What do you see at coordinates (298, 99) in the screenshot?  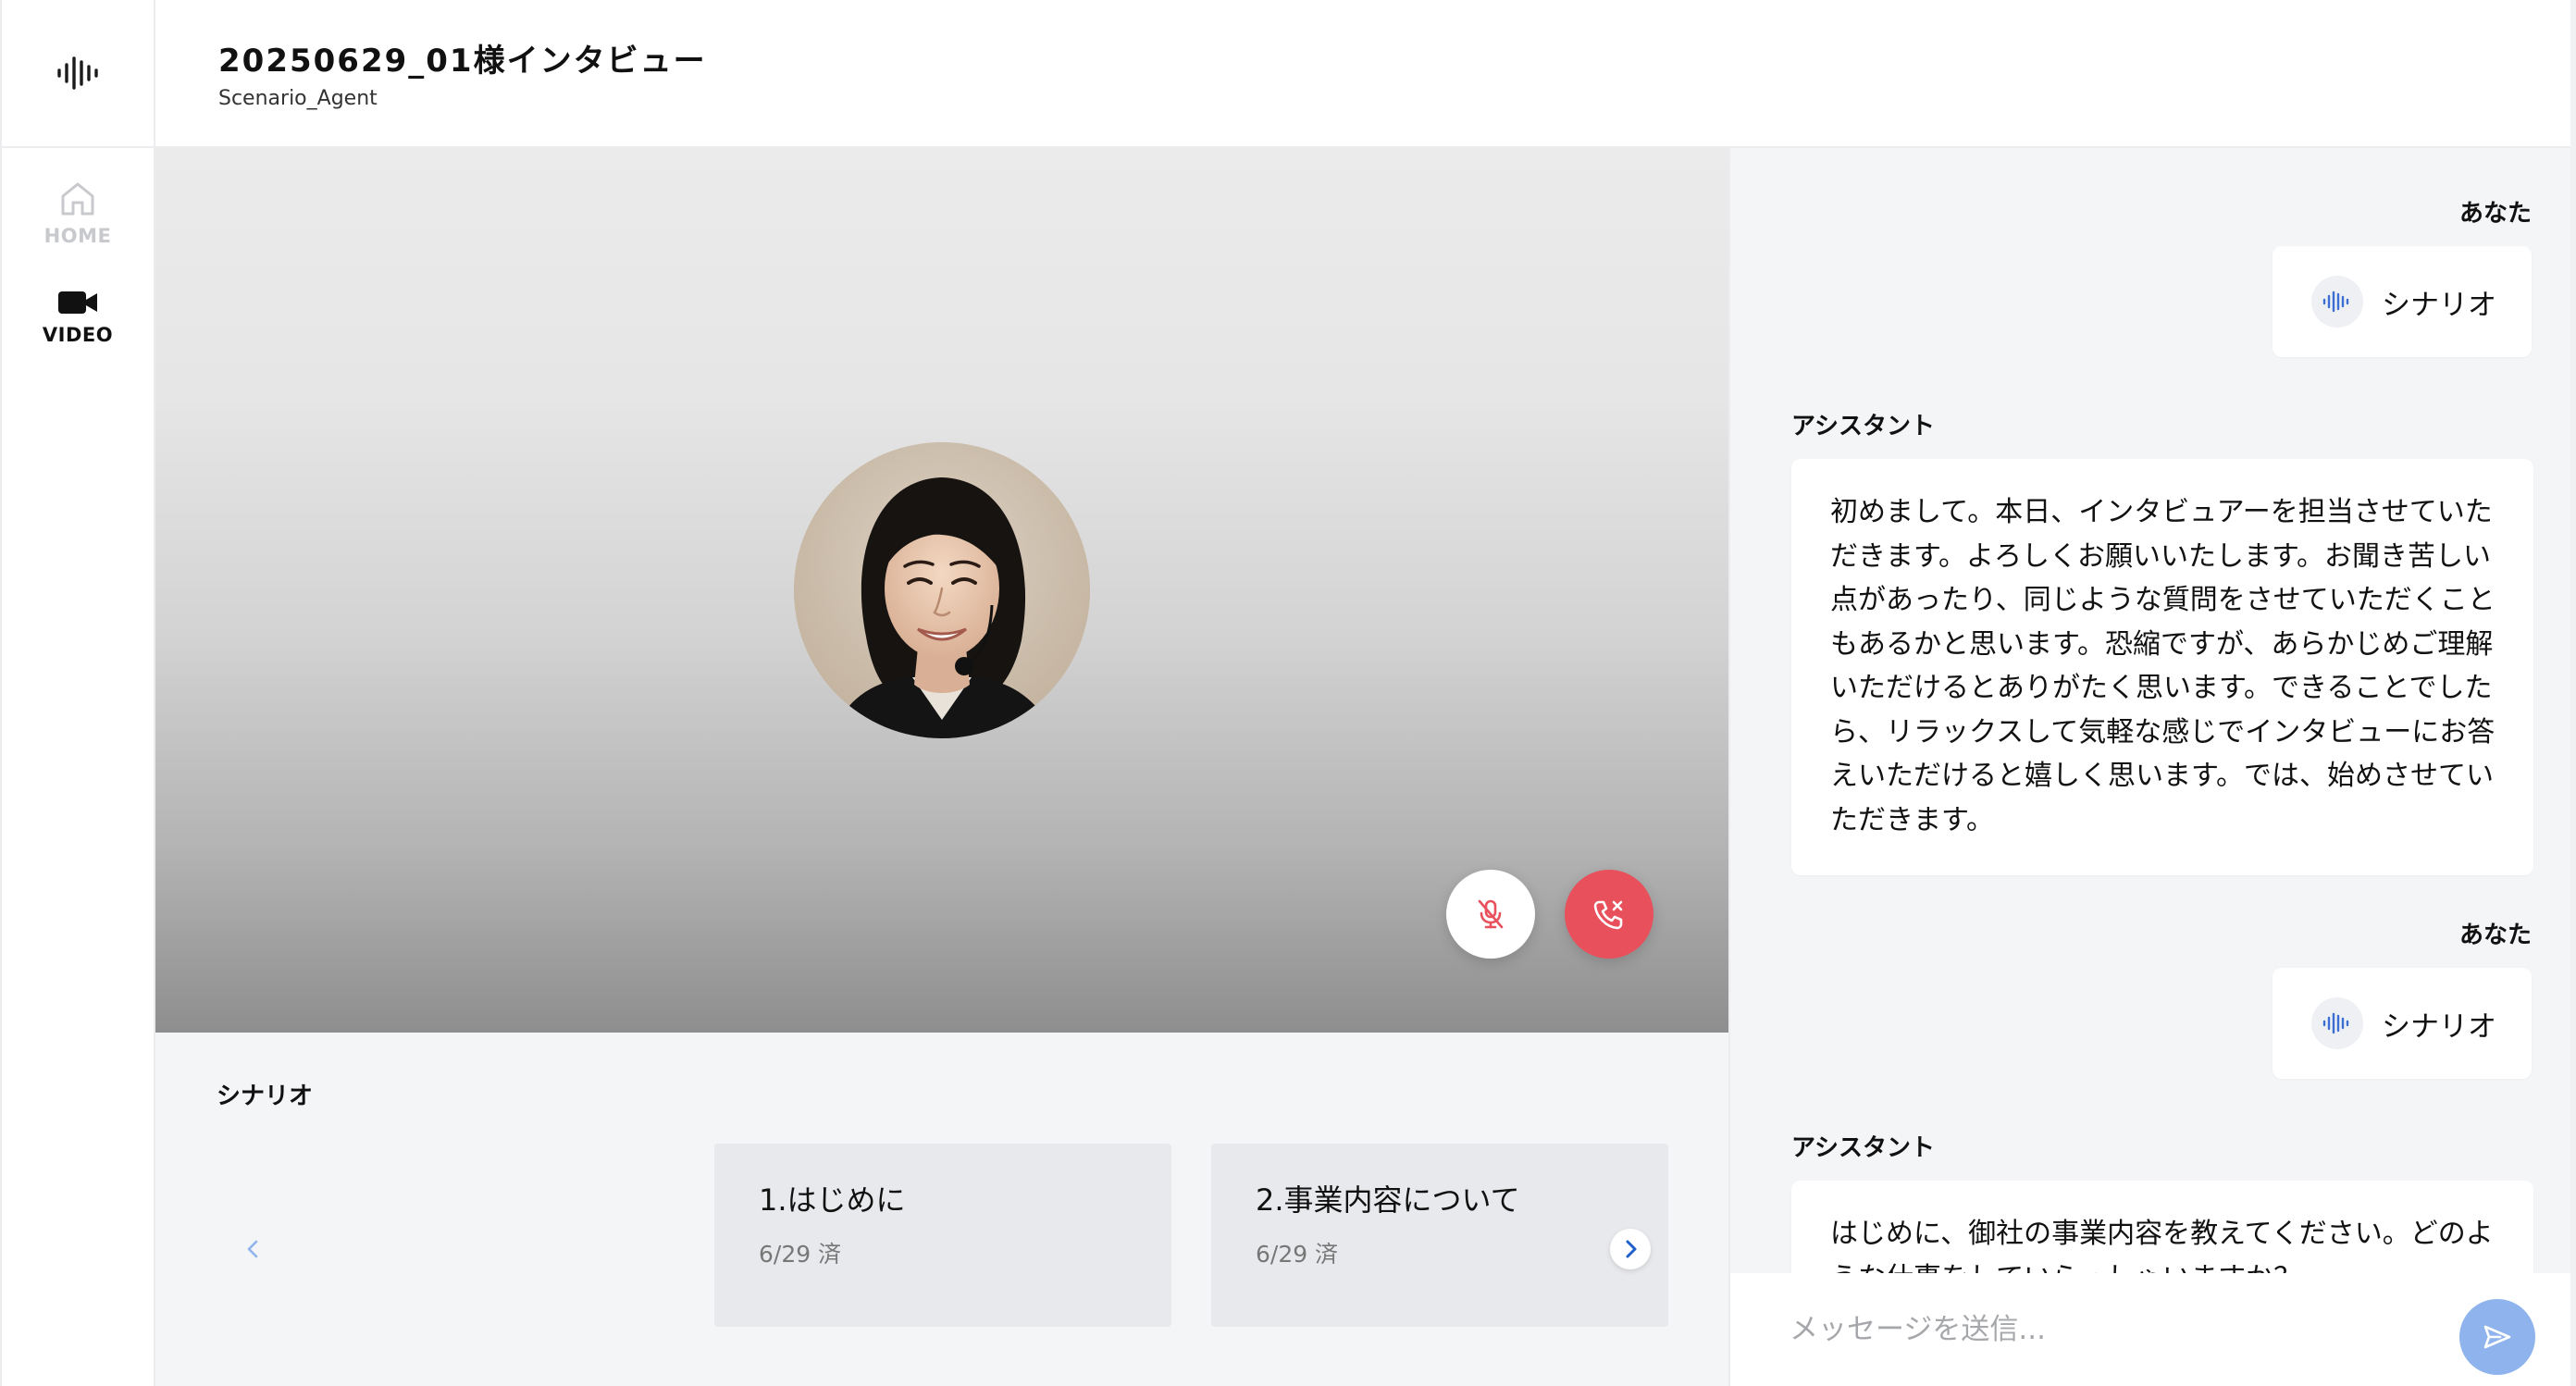 I see `page-subtitle: Scenario_Agent` at bounding box center [298, 99].